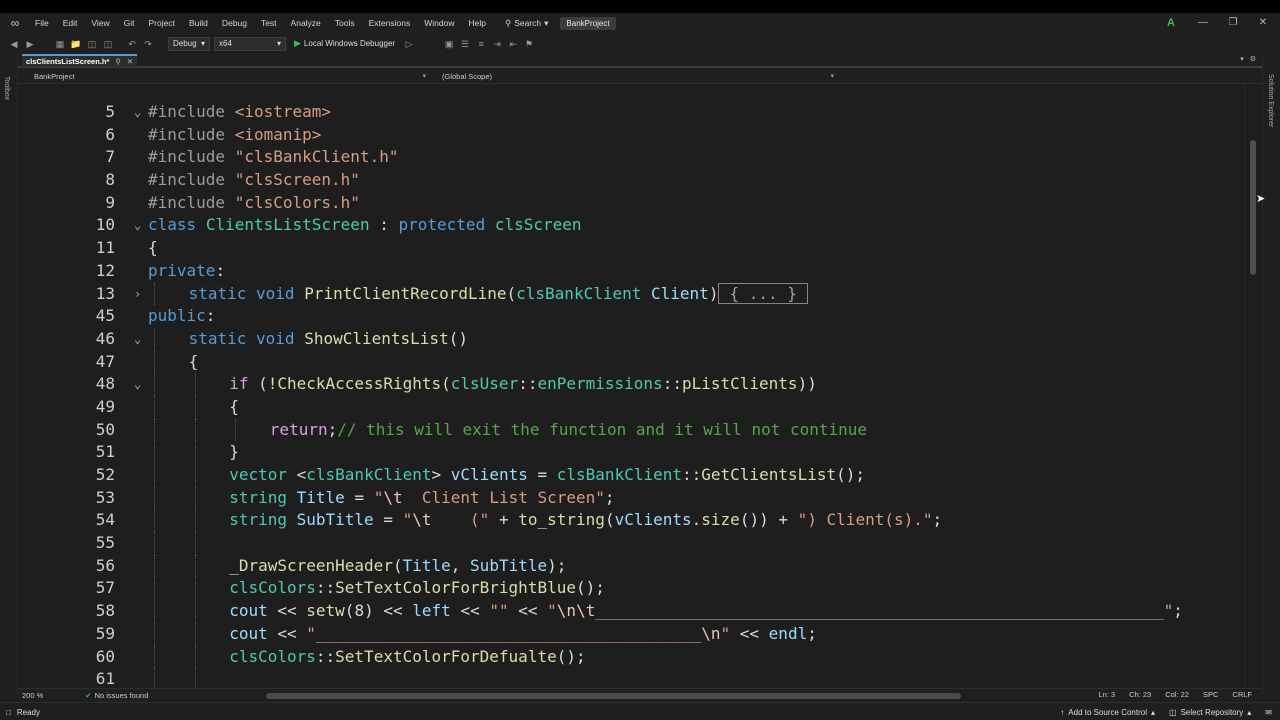  Describe the element at coordinates (105, 429) in the screenshot. I see `line-number: 50` at that location.